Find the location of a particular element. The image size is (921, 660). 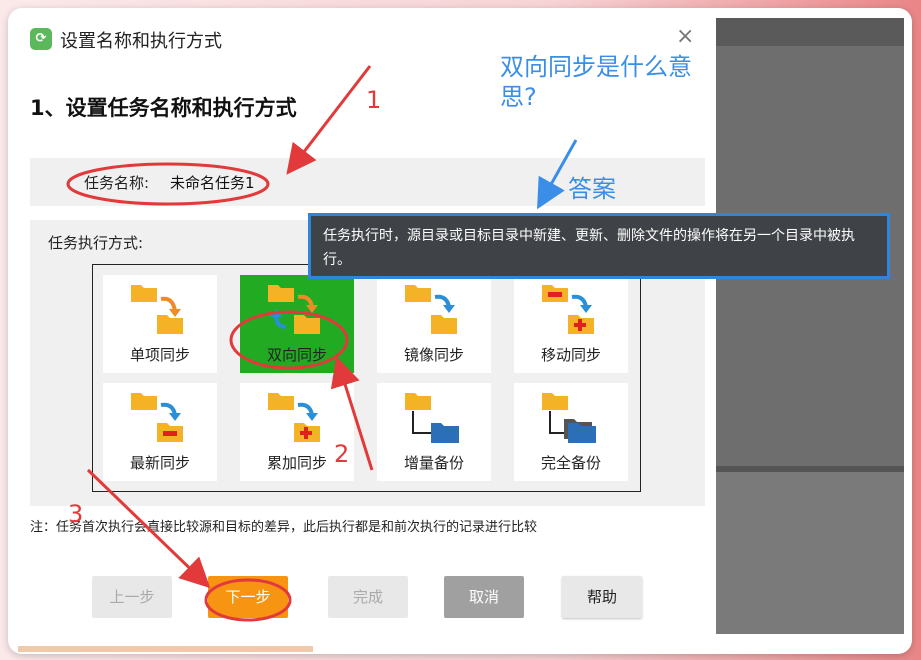

tile-two-way-sync: 双向同步 is located at coordinates (297, 324).